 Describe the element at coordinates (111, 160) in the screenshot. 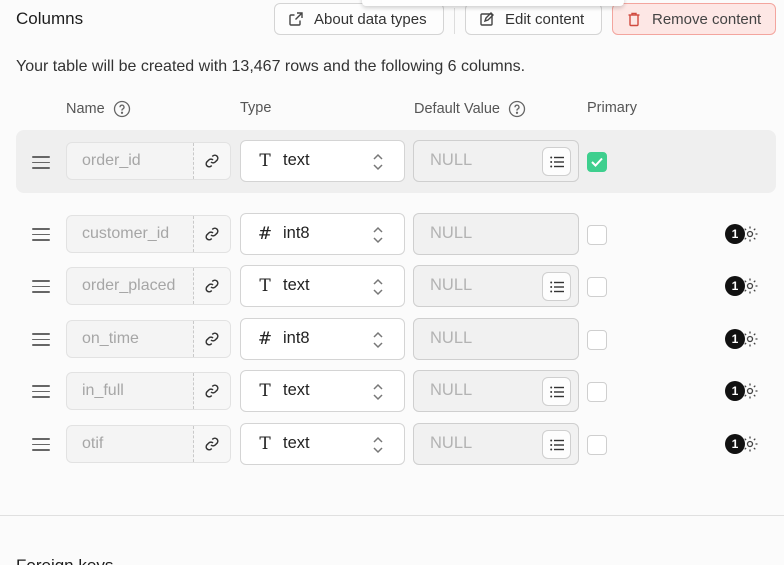

I see `column-name-value: order_id` at that location.